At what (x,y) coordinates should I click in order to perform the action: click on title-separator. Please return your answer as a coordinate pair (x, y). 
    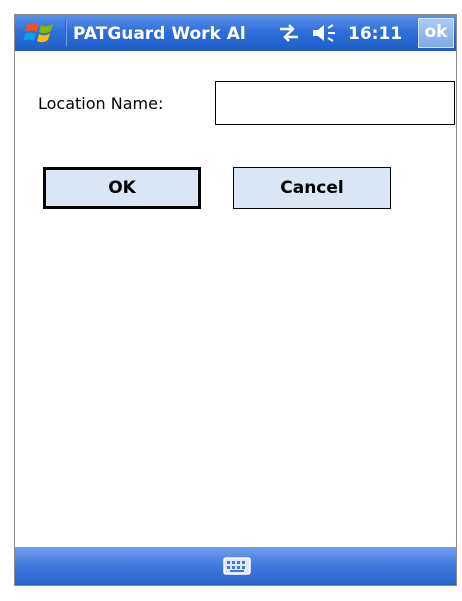
    Looking at the image, I should click on (66, 33).